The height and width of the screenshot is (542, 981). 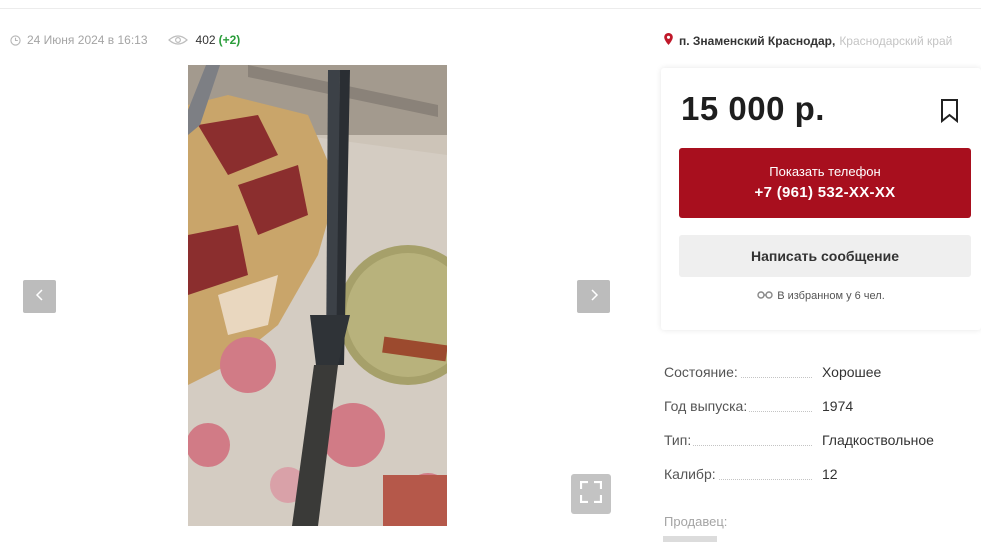 I want to click on seller-label: Продавец:, so click(x=696, y=521).